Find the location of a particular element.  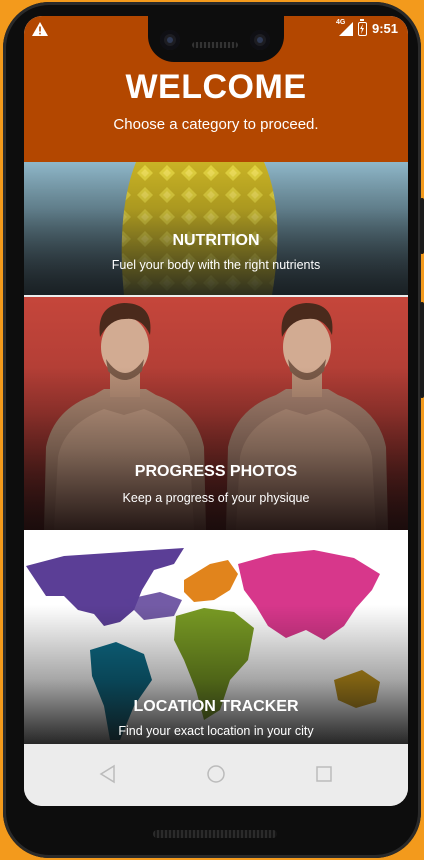

status-right: 4G 9:51 is located at coordinates (367, 27).